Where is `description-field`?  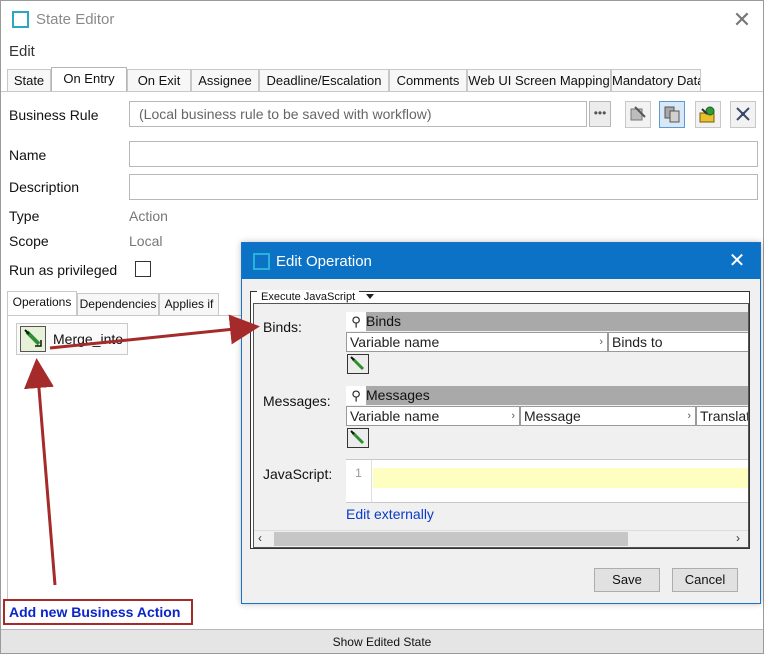 description-field is located at coordinates (443, 187).